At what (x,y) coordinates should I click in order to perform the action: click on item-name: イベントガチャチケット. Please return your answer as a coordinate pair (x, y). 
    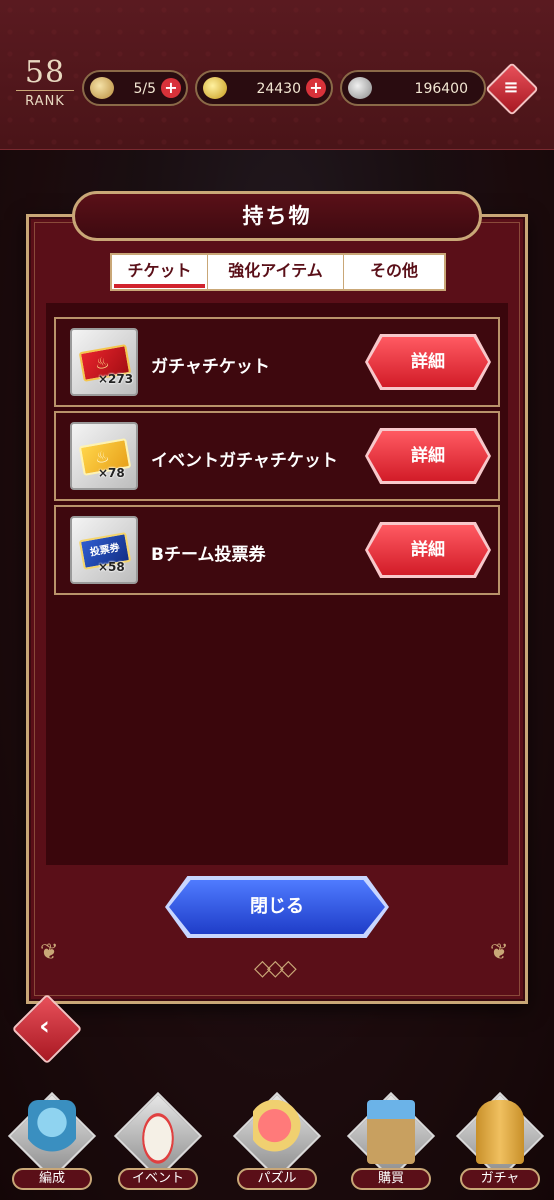
    Looking at the image, I should click on (244, 461).